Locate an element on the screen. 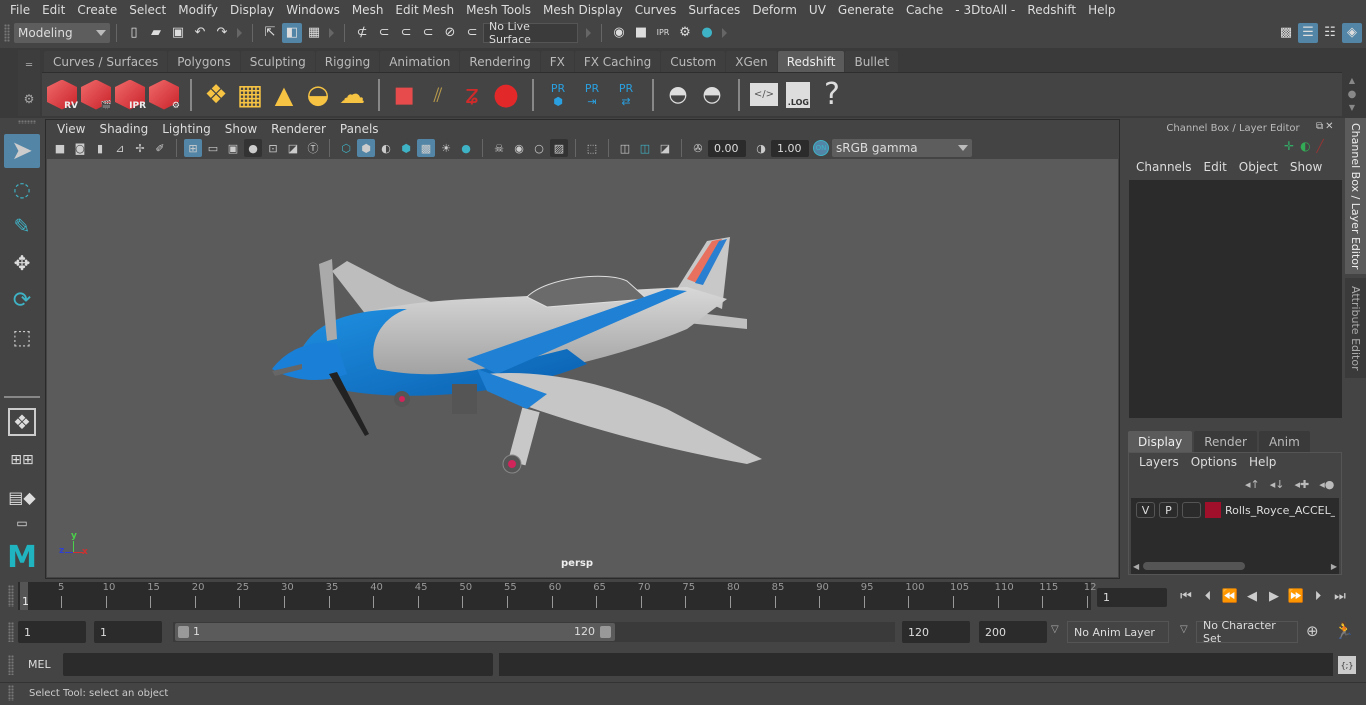 This screenshot has height=705, width=1366. current-frame-field: 1 is located at coordinates (1132, 597).